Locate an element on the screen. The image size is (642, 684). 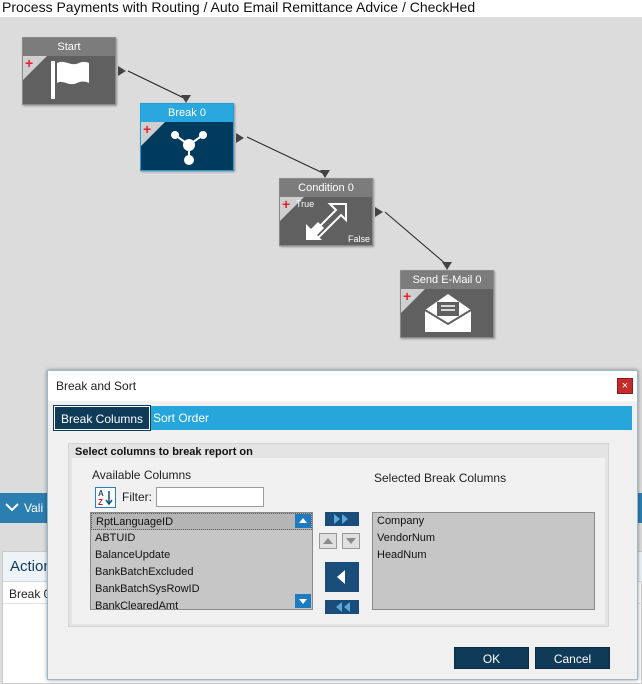
remove-button is located at coordinates (342, 577).